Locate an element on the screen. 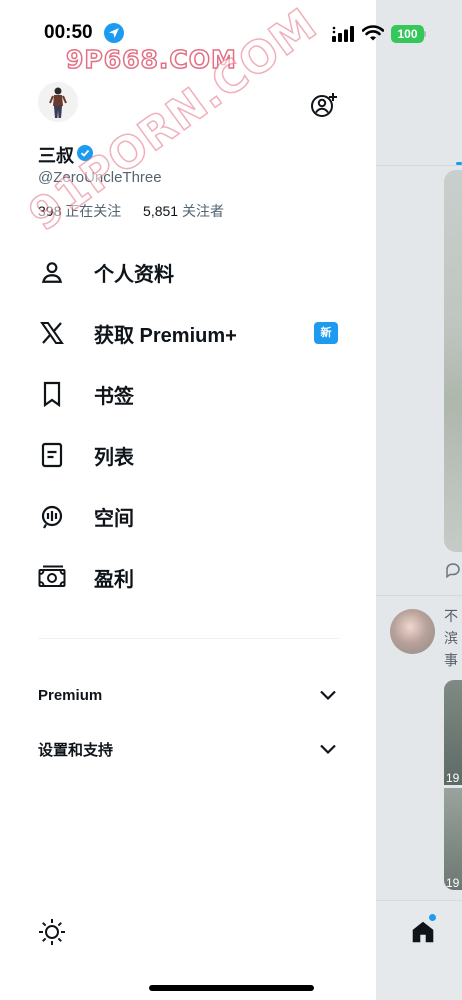  battery-icon is located at coordinates (425, 34).